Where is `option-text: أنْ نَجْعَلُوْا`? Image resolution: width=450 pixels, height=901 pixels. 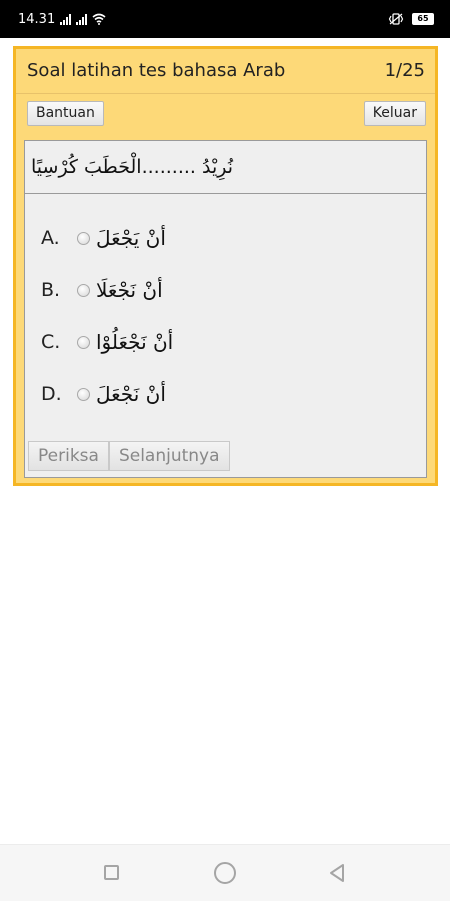 option-text: أنْ نَجْعَلُوْا is located at coordinates (135, 342).